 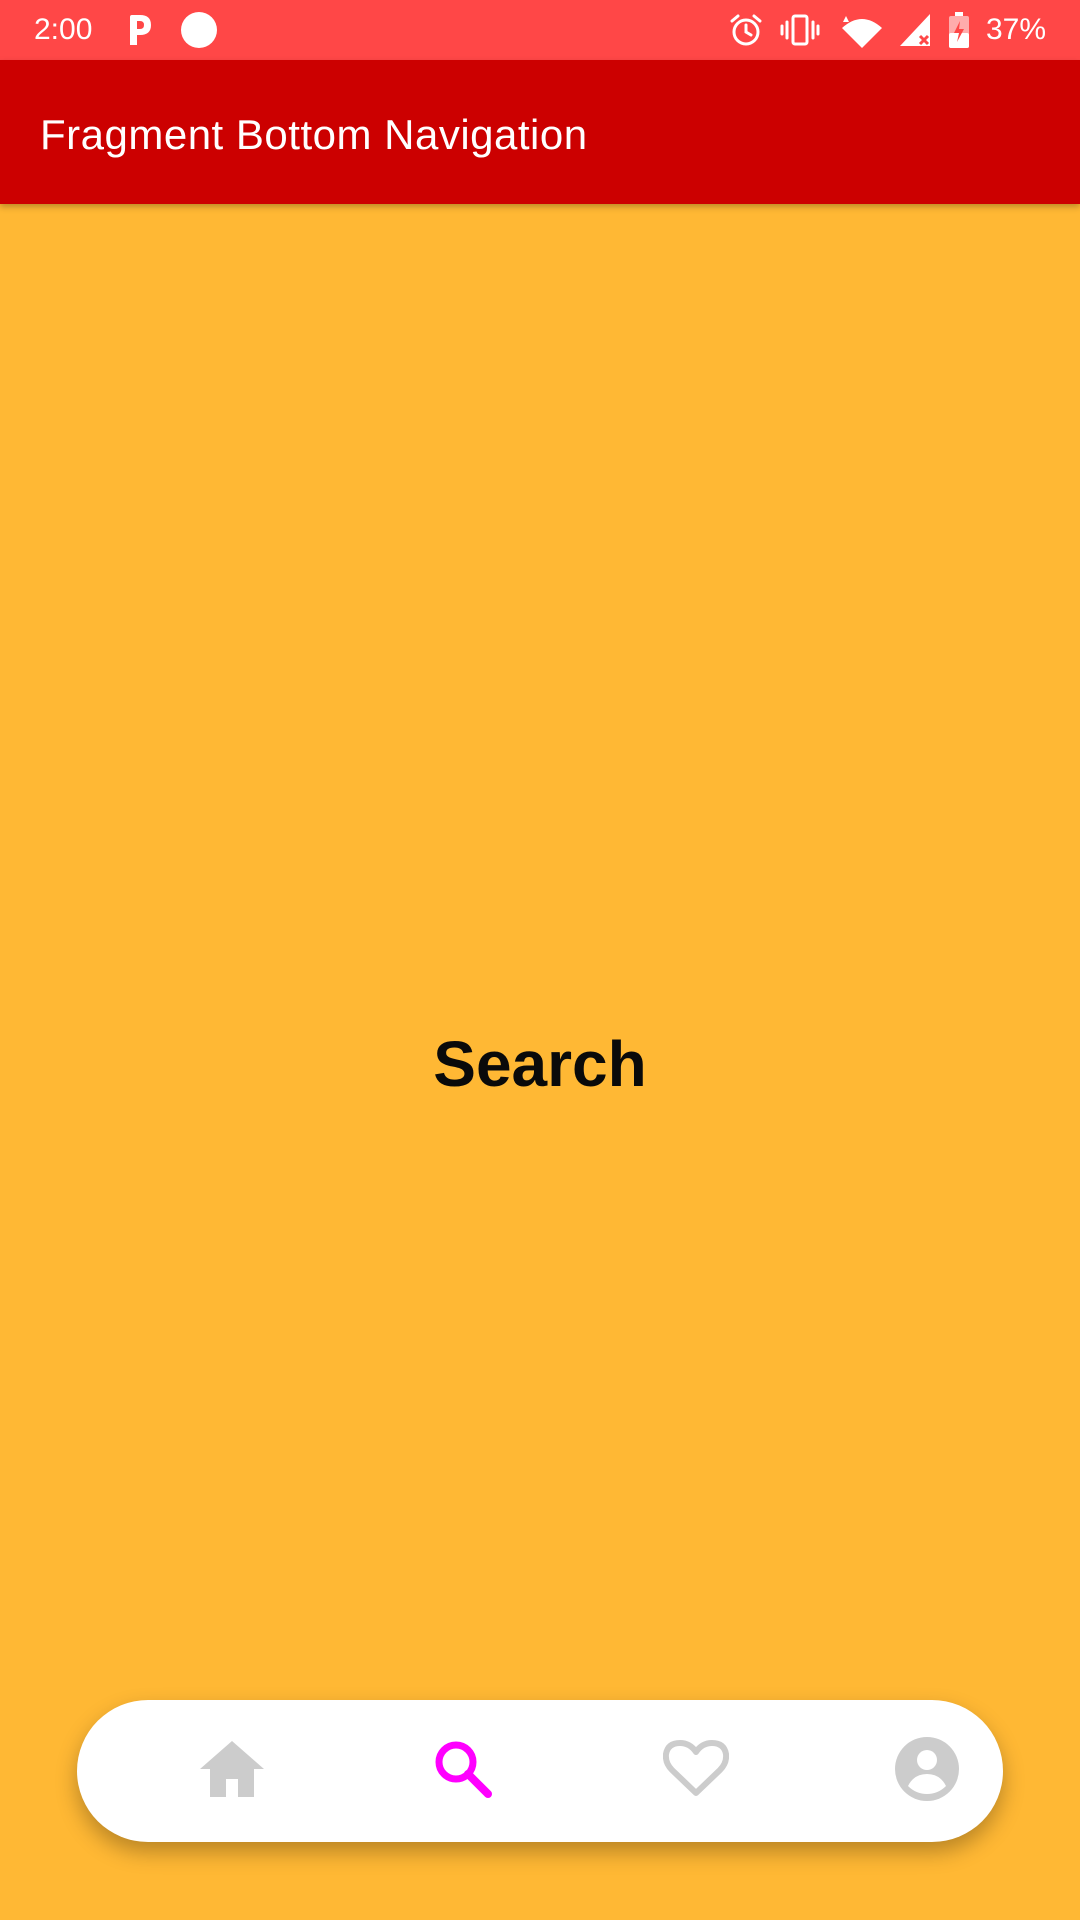 I want to click on home-icon, so click(x=232, y=1771).